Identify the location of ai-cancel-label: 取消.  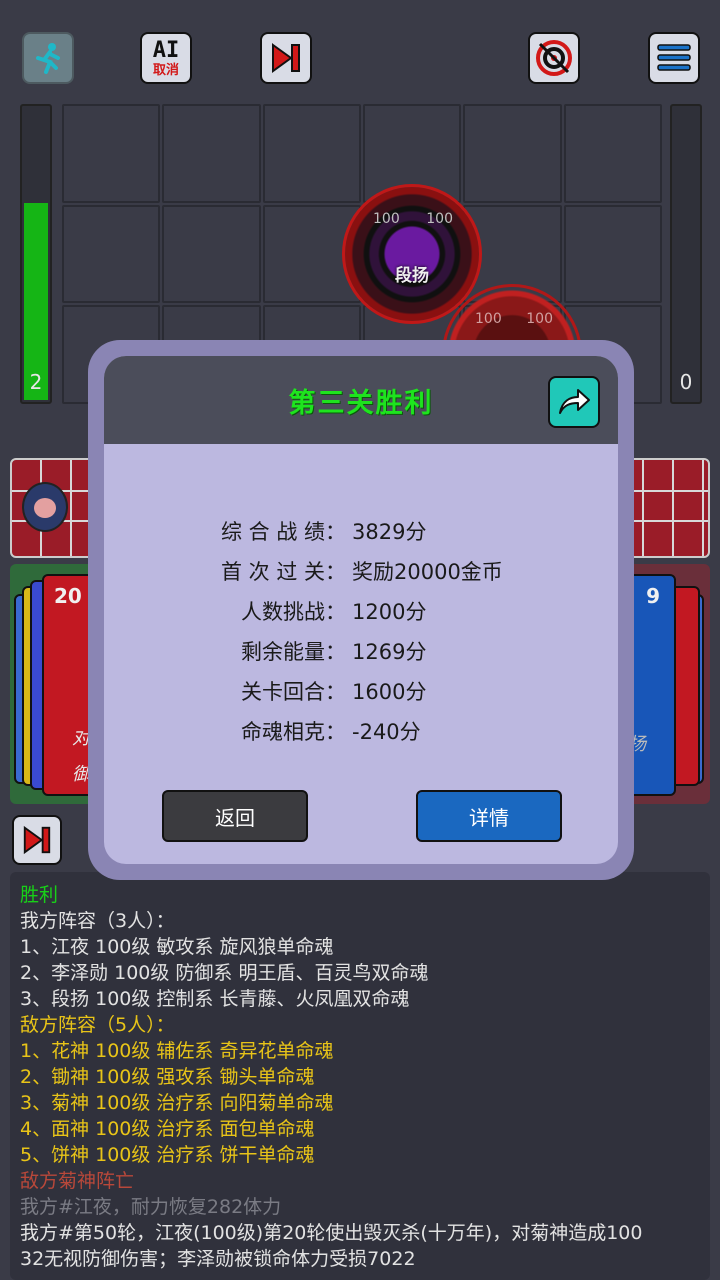
(165, 70).